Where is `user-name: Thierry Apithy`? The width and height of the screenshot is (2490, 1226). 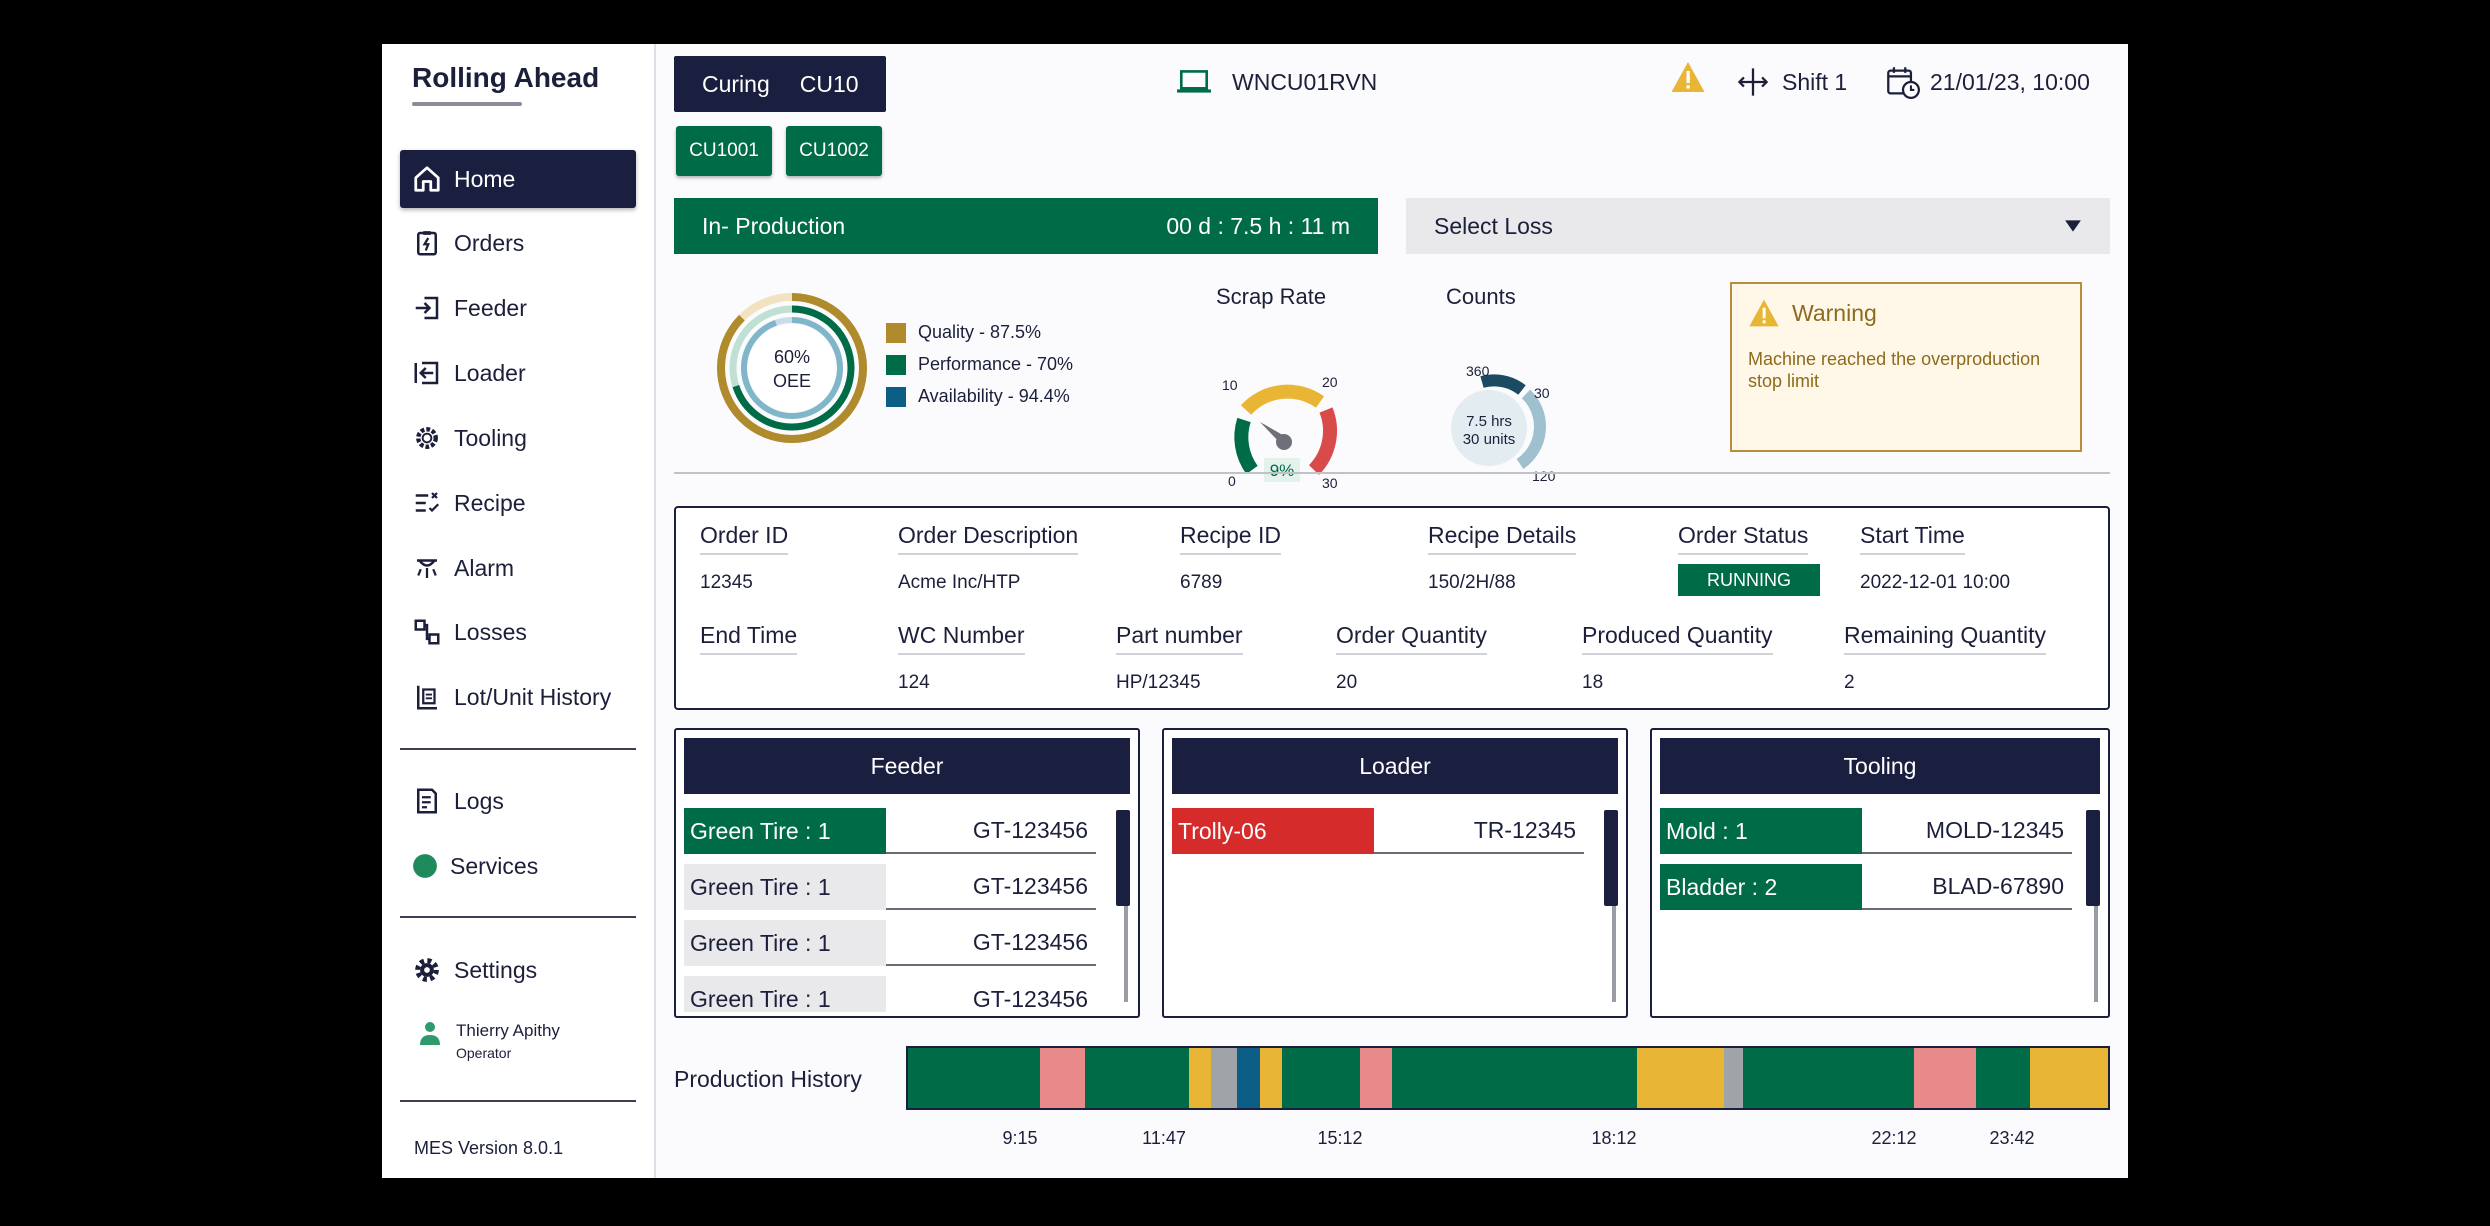
user-name: Thierry Apithy is located at coordinates (508, 1031).